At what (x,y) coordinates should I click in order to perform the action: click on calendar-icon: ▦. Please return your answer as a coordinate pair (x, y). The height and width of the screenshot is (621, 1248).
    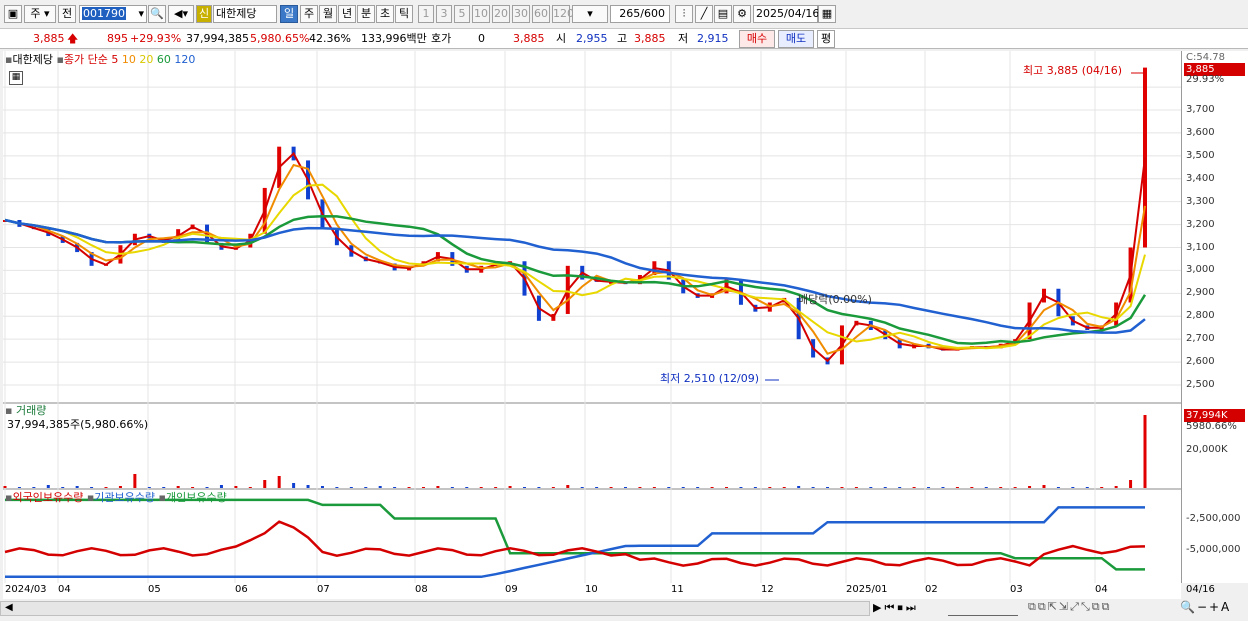
    Looking at the image, I should click on (827, 14).